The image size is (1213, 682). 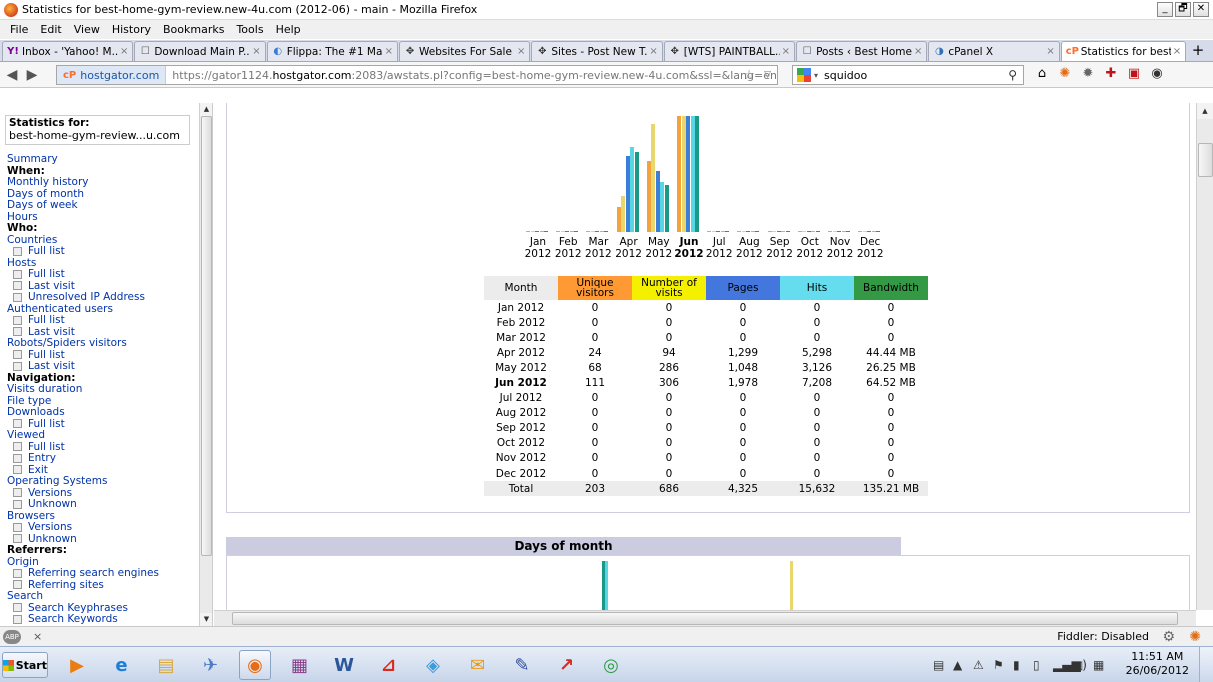 I want to click on close-addon-bar-icon: ×, so click(x=37, y=636).